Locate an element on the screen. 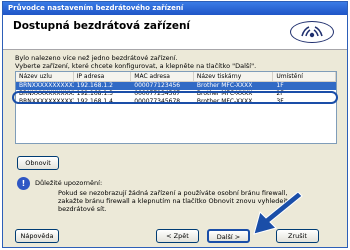 This screenshot has width=350, height=250. cell-location: 3F is located at coordinates (280, 101).